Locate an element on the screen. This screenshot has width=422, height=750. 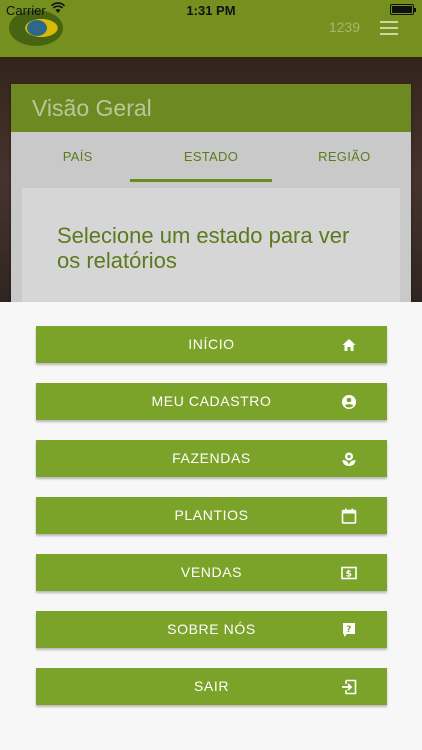
menu-item-meu-cadastro: MEU CADASTRO is located at coordinates (211, 401).